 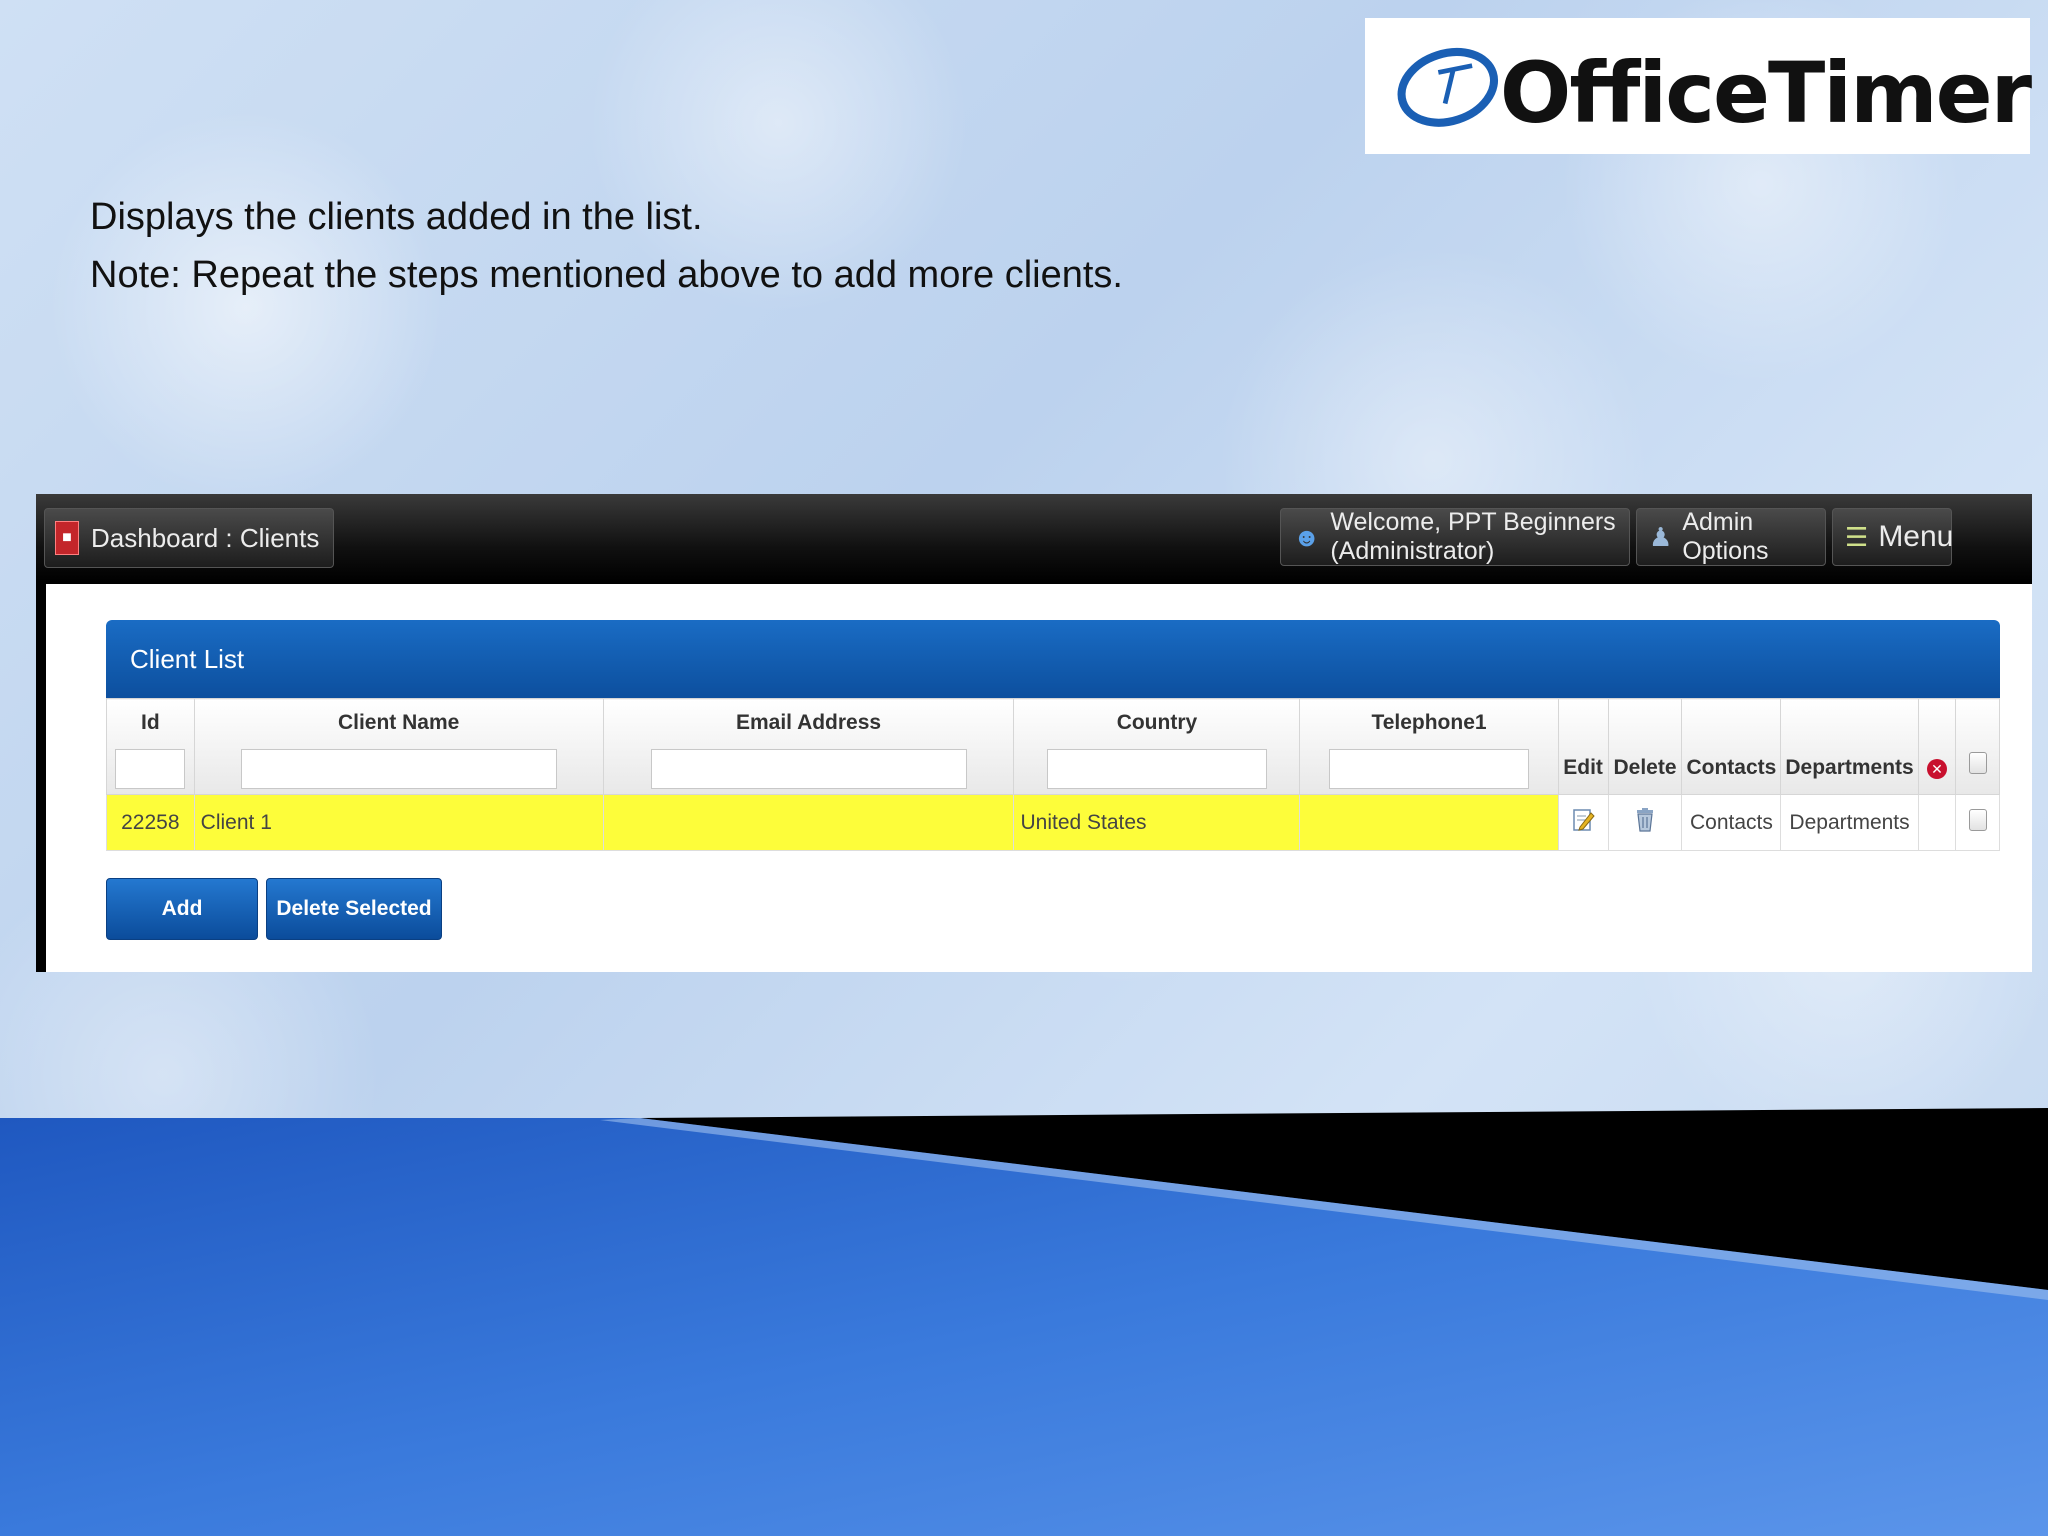 I want to click on column-header-contacts: Contacts, so click(x=1731, y=746).